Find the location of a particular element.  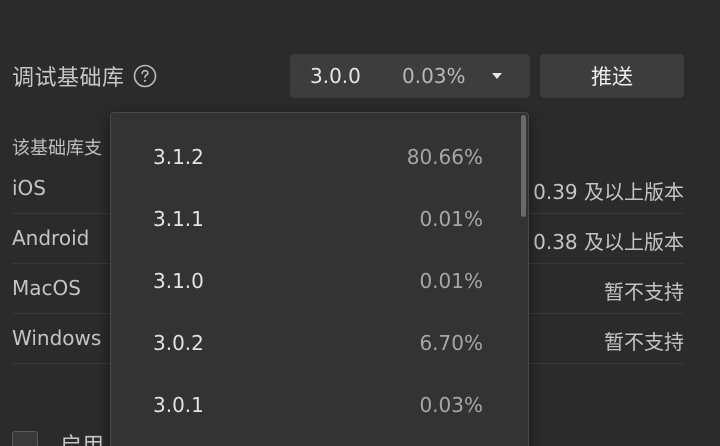

version-option: 3.1.2 80.66% is located at coordinates (316, 157).